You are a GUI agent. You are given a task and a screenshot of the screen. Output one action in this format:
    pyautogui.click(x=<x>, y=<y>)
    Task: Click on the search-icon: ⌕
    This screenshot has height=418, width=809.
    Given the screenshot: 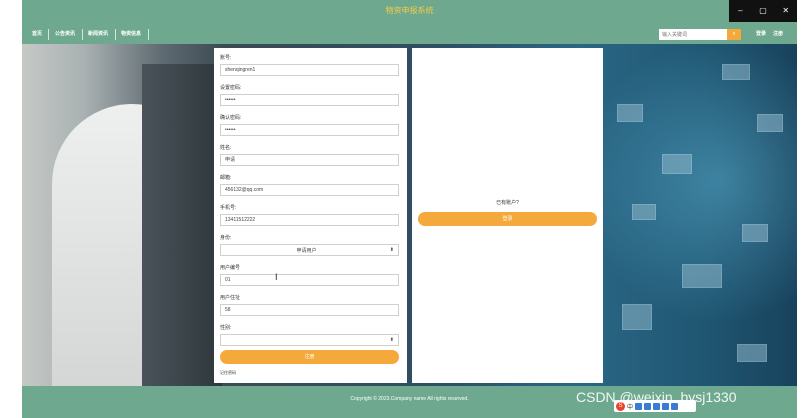 What is the action you would take?
    pyautogui.click(x=734, y=34)
    